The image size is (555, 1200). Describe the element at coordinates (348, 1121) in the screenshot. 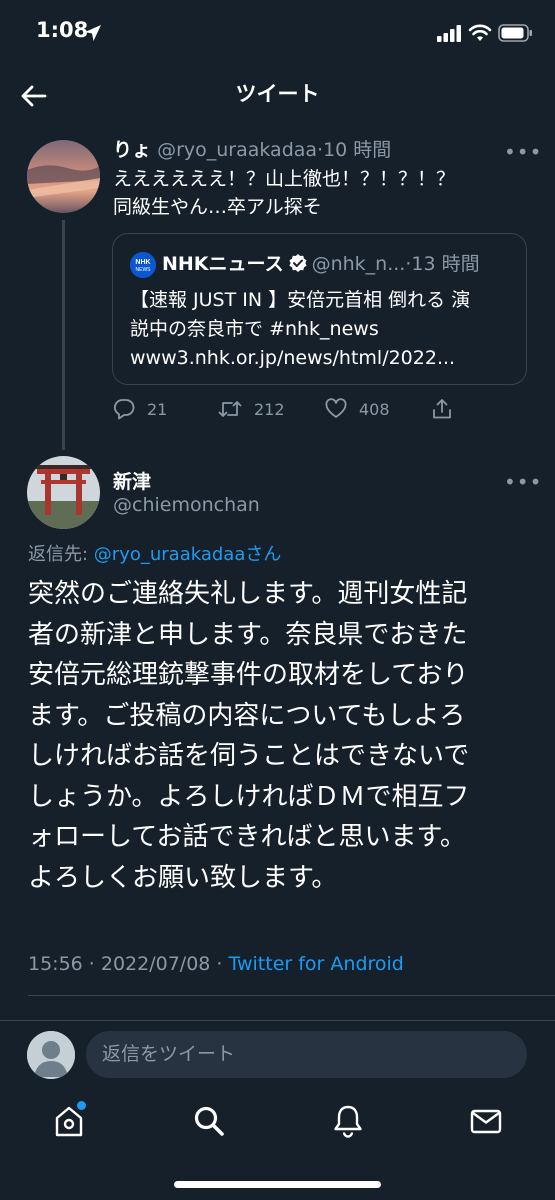

I see `notifications-icon` at that location.